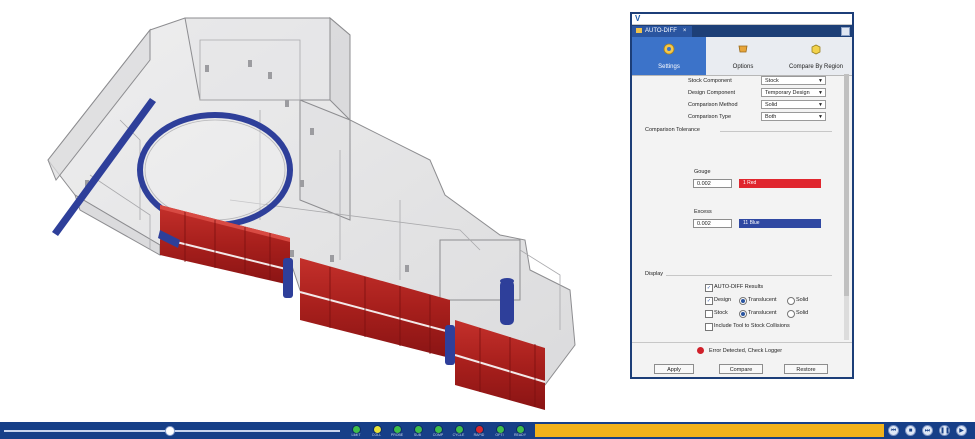  What do you see at coordinates (791, 314) in the screenshot?
I see `stock-solid-radio` at bounding box center [791, 314].